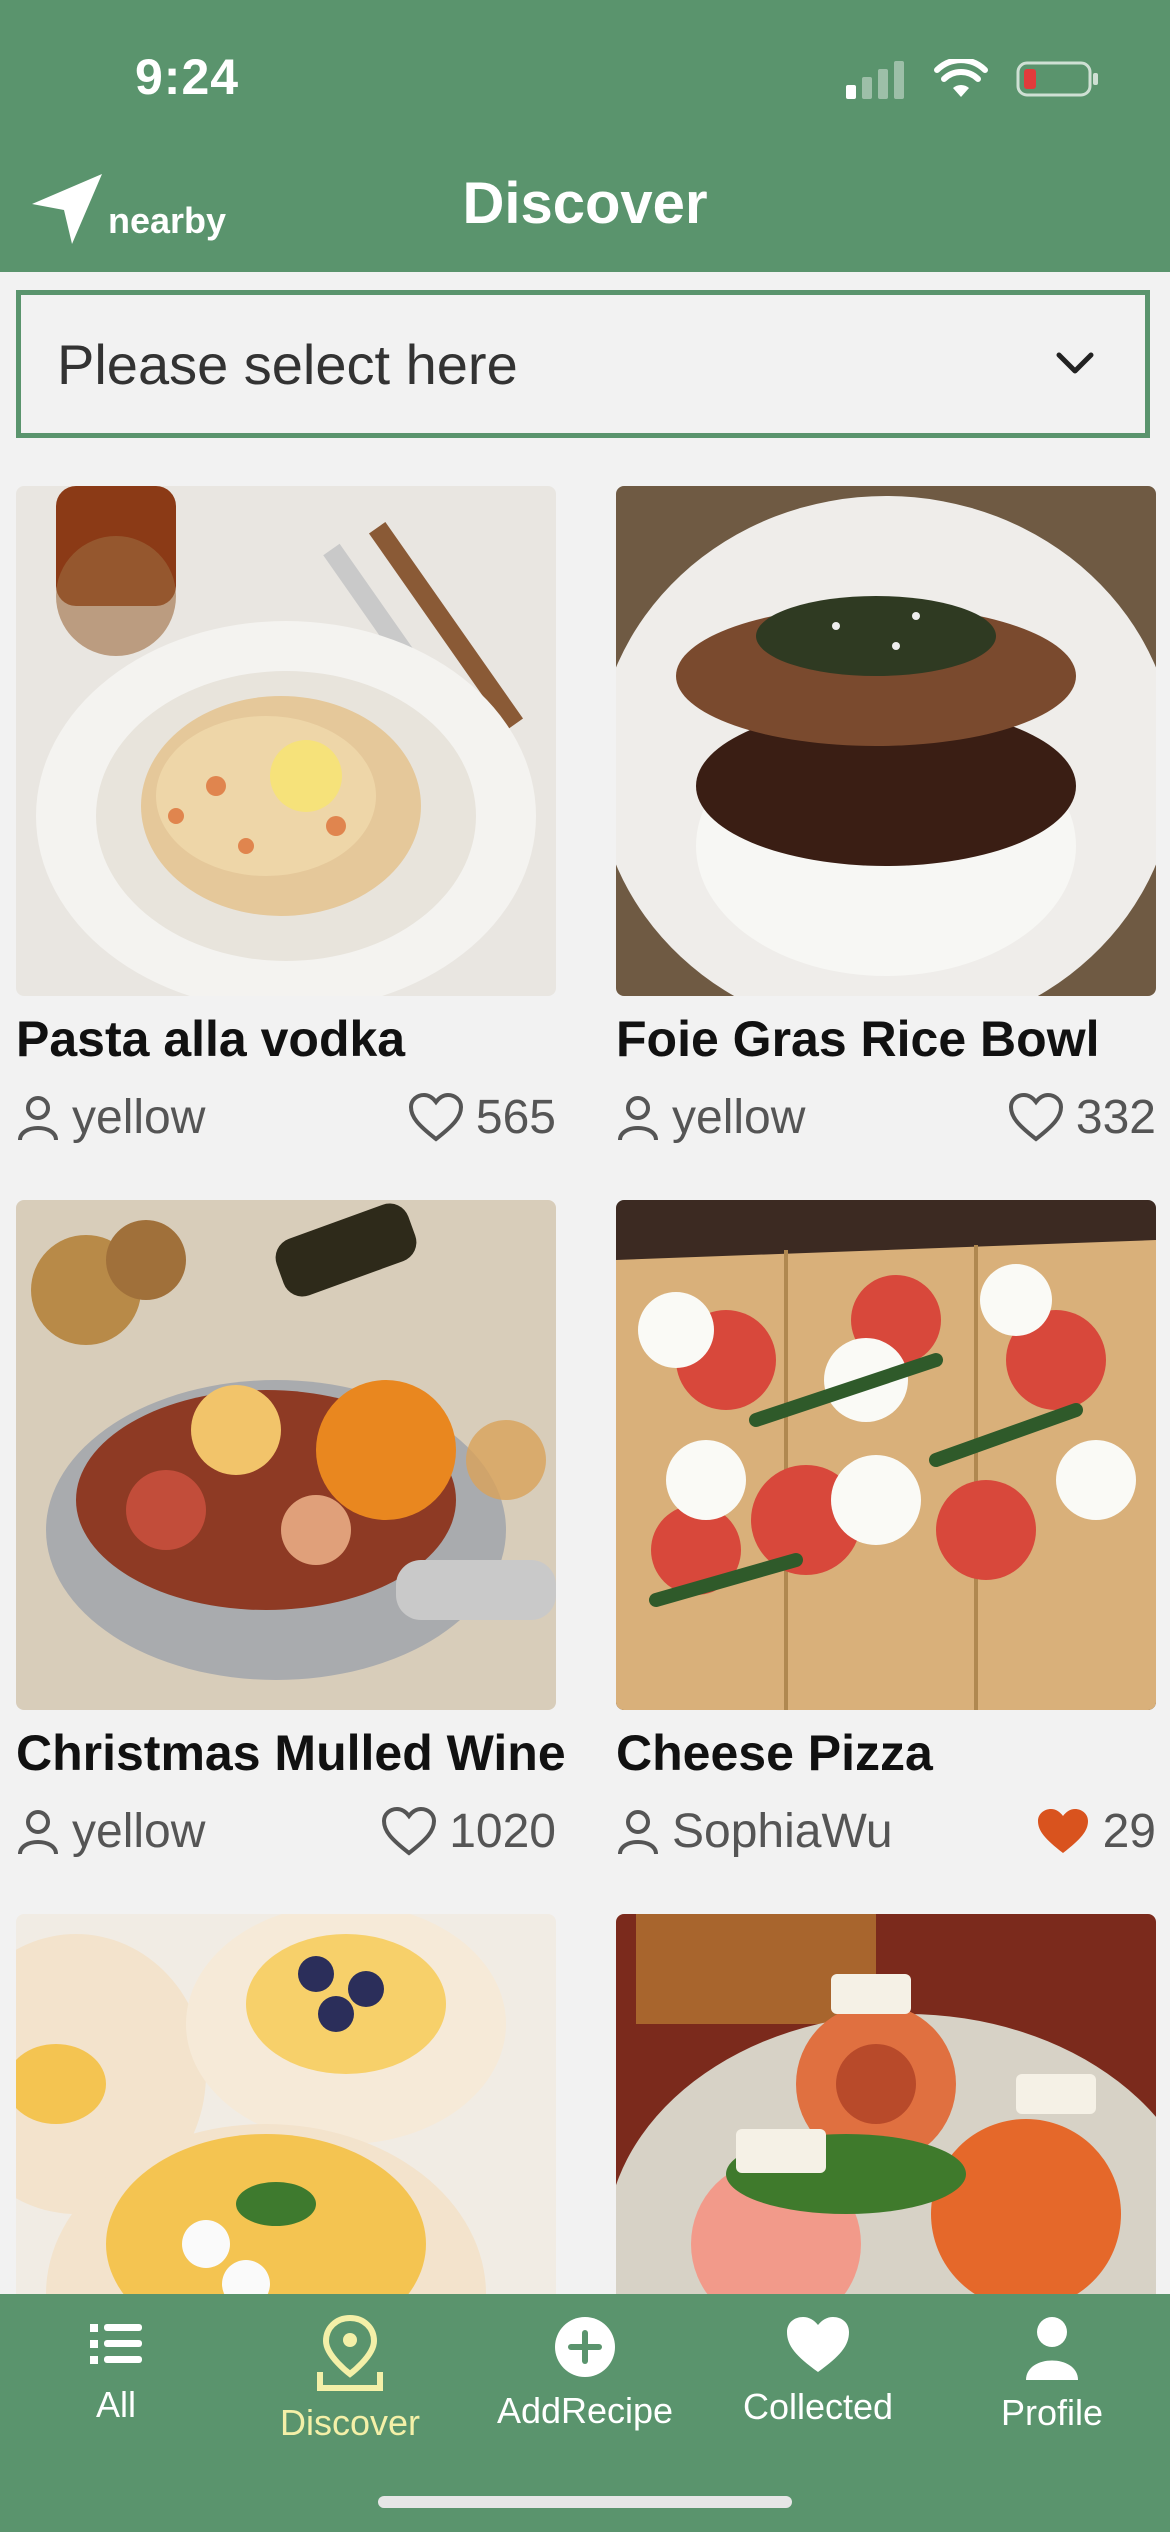 The height and width of the screenshot is (2532, 1170). I want to click on home-indicator, so click(585, 2502).